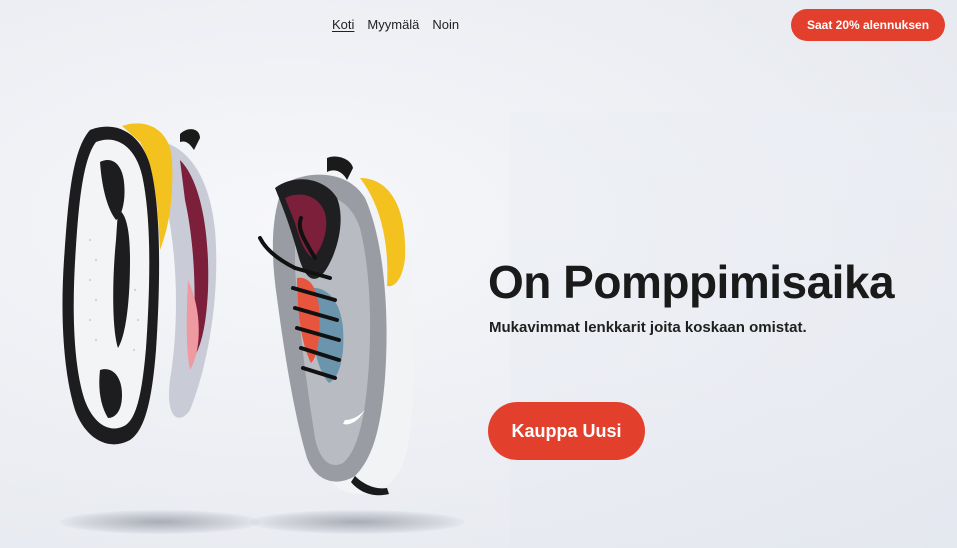  What do you see at coordinates (393, 25) in the screenshot?
I see `nav-item-myymala: Myymälä` at bounding box center [393, 25].